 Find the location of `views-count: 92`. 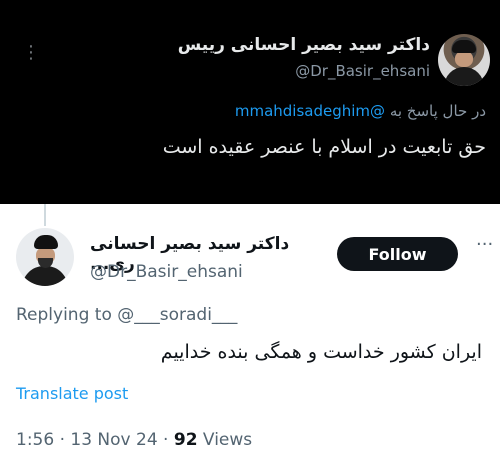

views-count: 92 is located at coordinates (185, 440).